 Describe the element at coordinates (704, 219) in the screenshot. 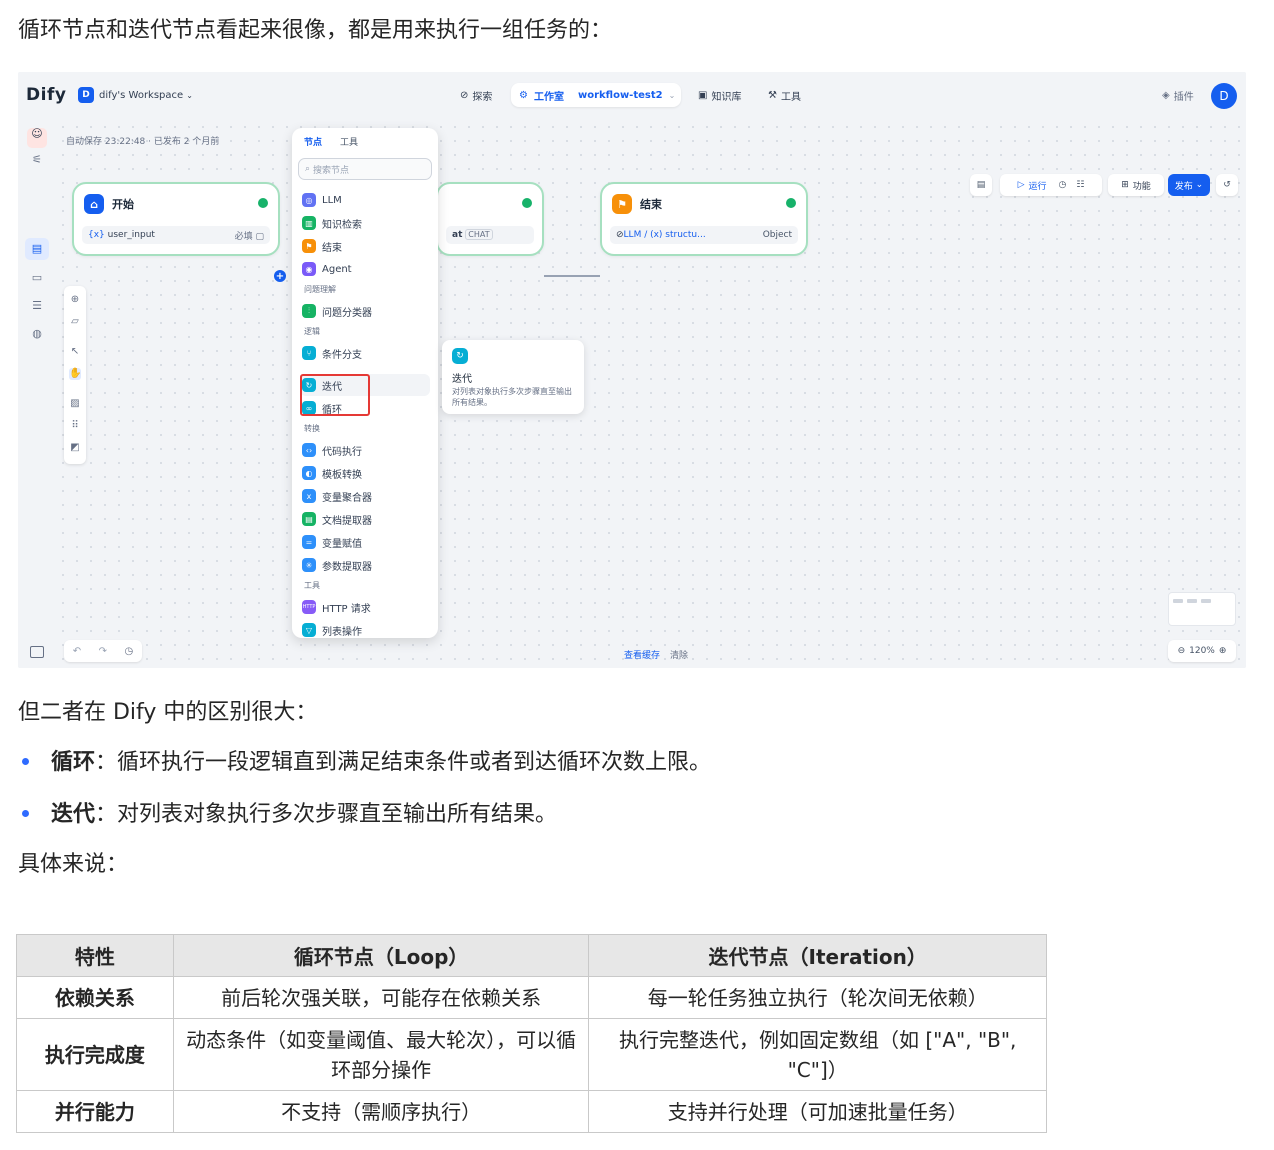

I see `end-node: ⚑ 结束 ⊘LLM / (x) structu... Object` at that location.